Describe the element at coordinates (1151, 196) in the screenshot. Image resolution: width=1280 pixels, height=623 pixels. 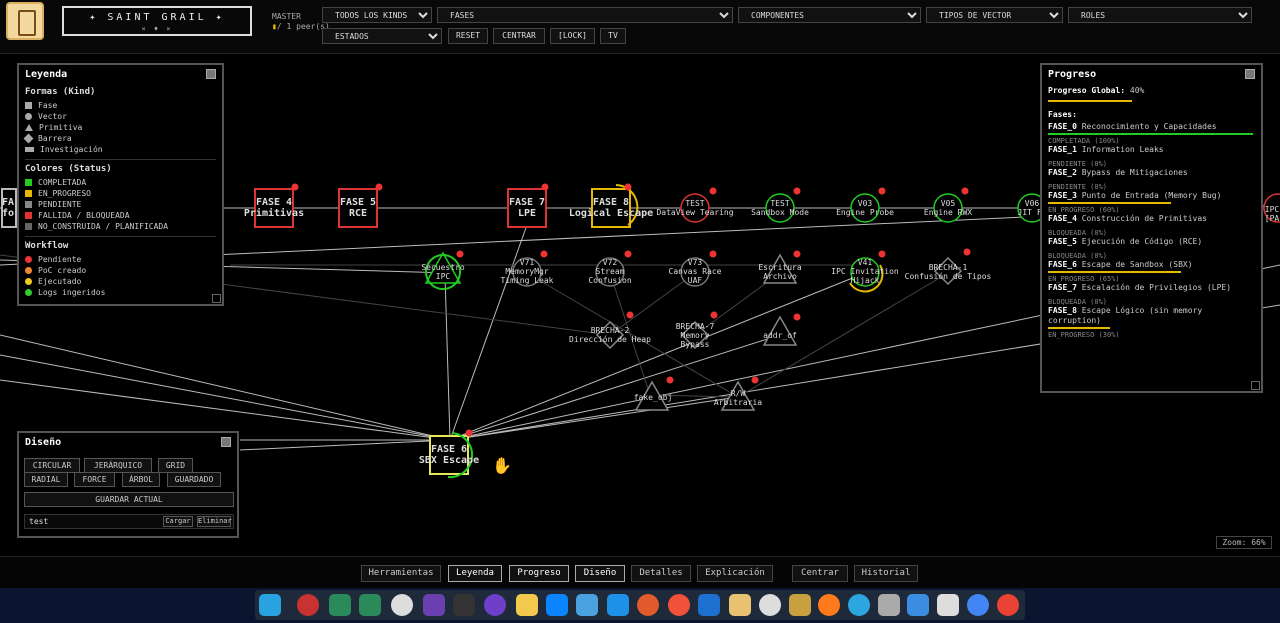
I see `phase-progress-row: FASE_3 Punto de Entrada (Memory Bug)` at that location.